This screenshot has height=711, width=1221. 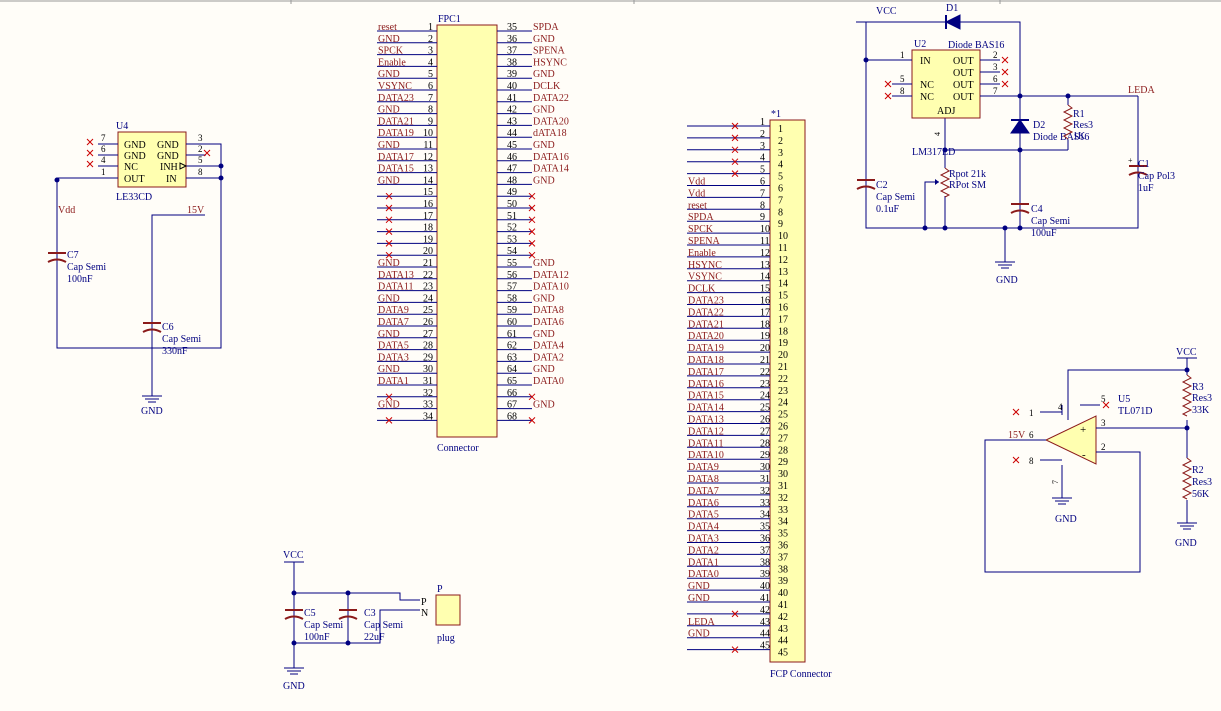 I want to click on fpc1-pin-number: 62, so click(x=512, y=346).